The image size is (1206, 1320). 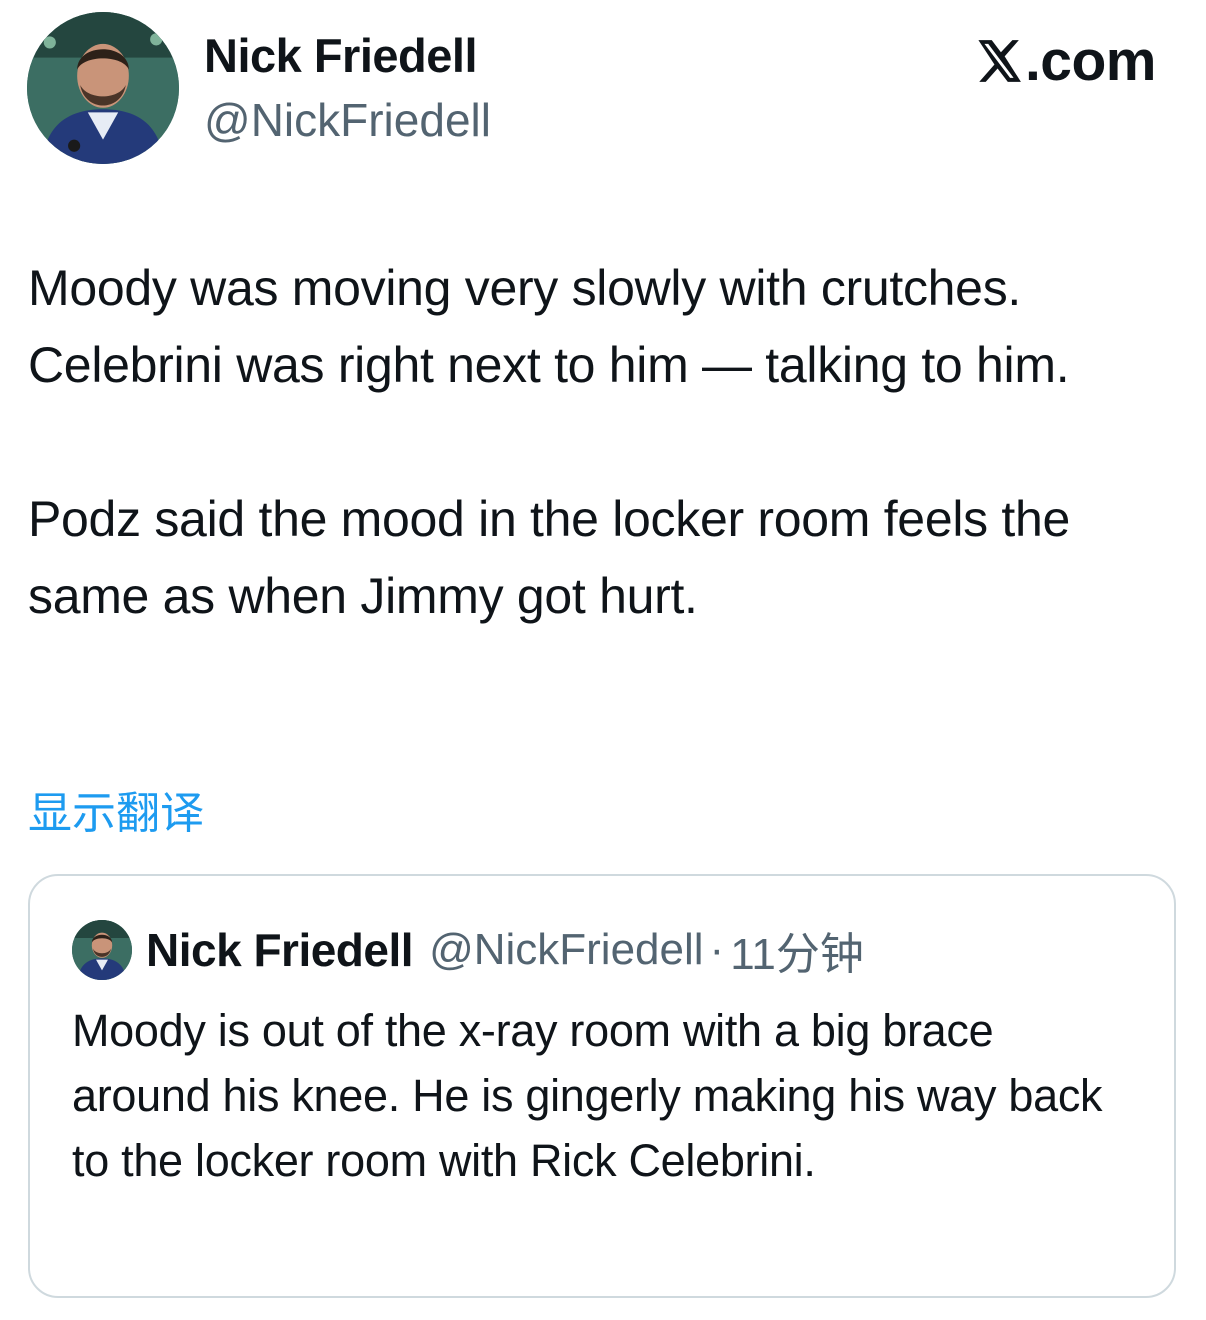 I want to click on author-handle: @NickFriedell, so click(x=347, y=120).